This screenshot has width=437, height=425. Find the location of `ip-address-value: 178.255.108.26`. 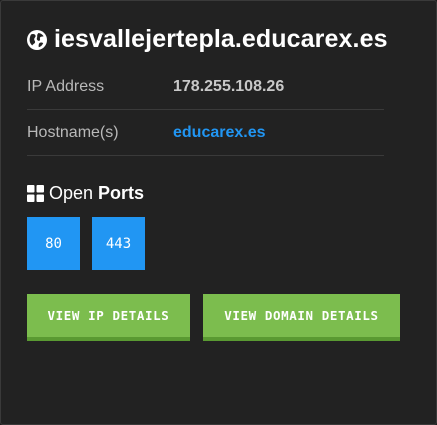

ip-address-value: 178.255.108.26 is located at coordinates (229, 86).